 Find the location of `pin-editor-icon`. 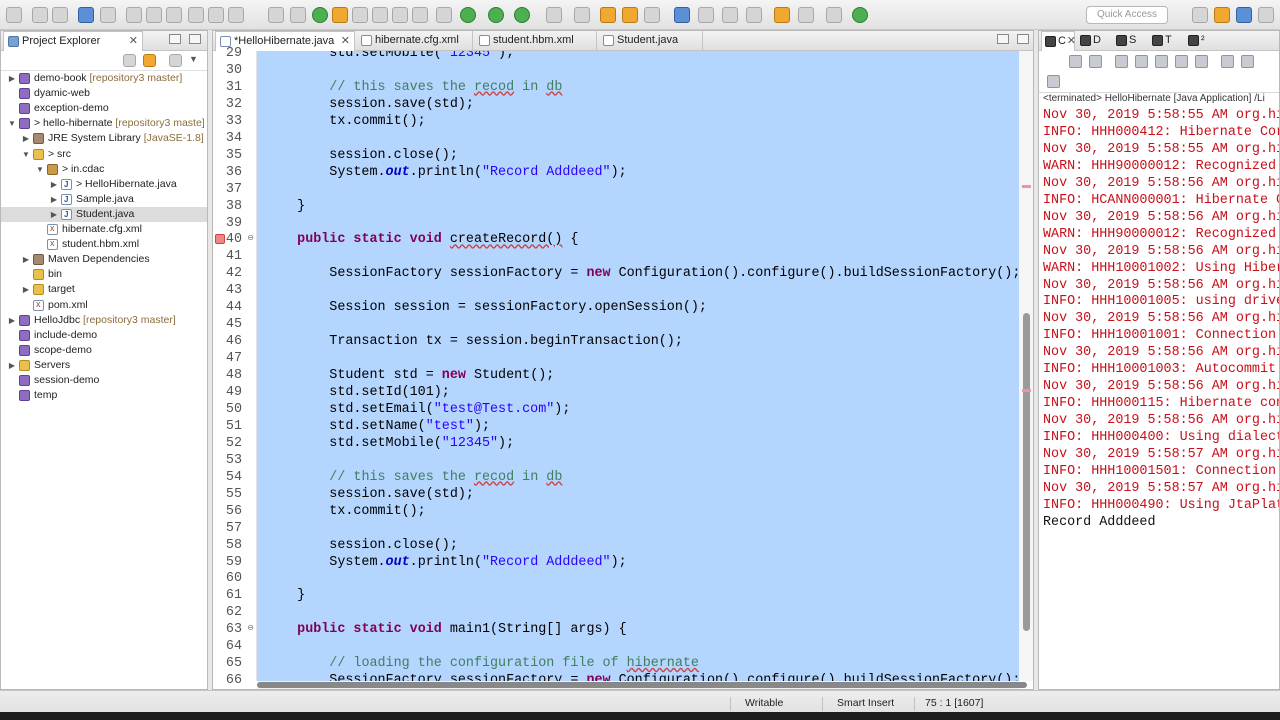

pin-editor-icon is located at coordinates (834, 15).